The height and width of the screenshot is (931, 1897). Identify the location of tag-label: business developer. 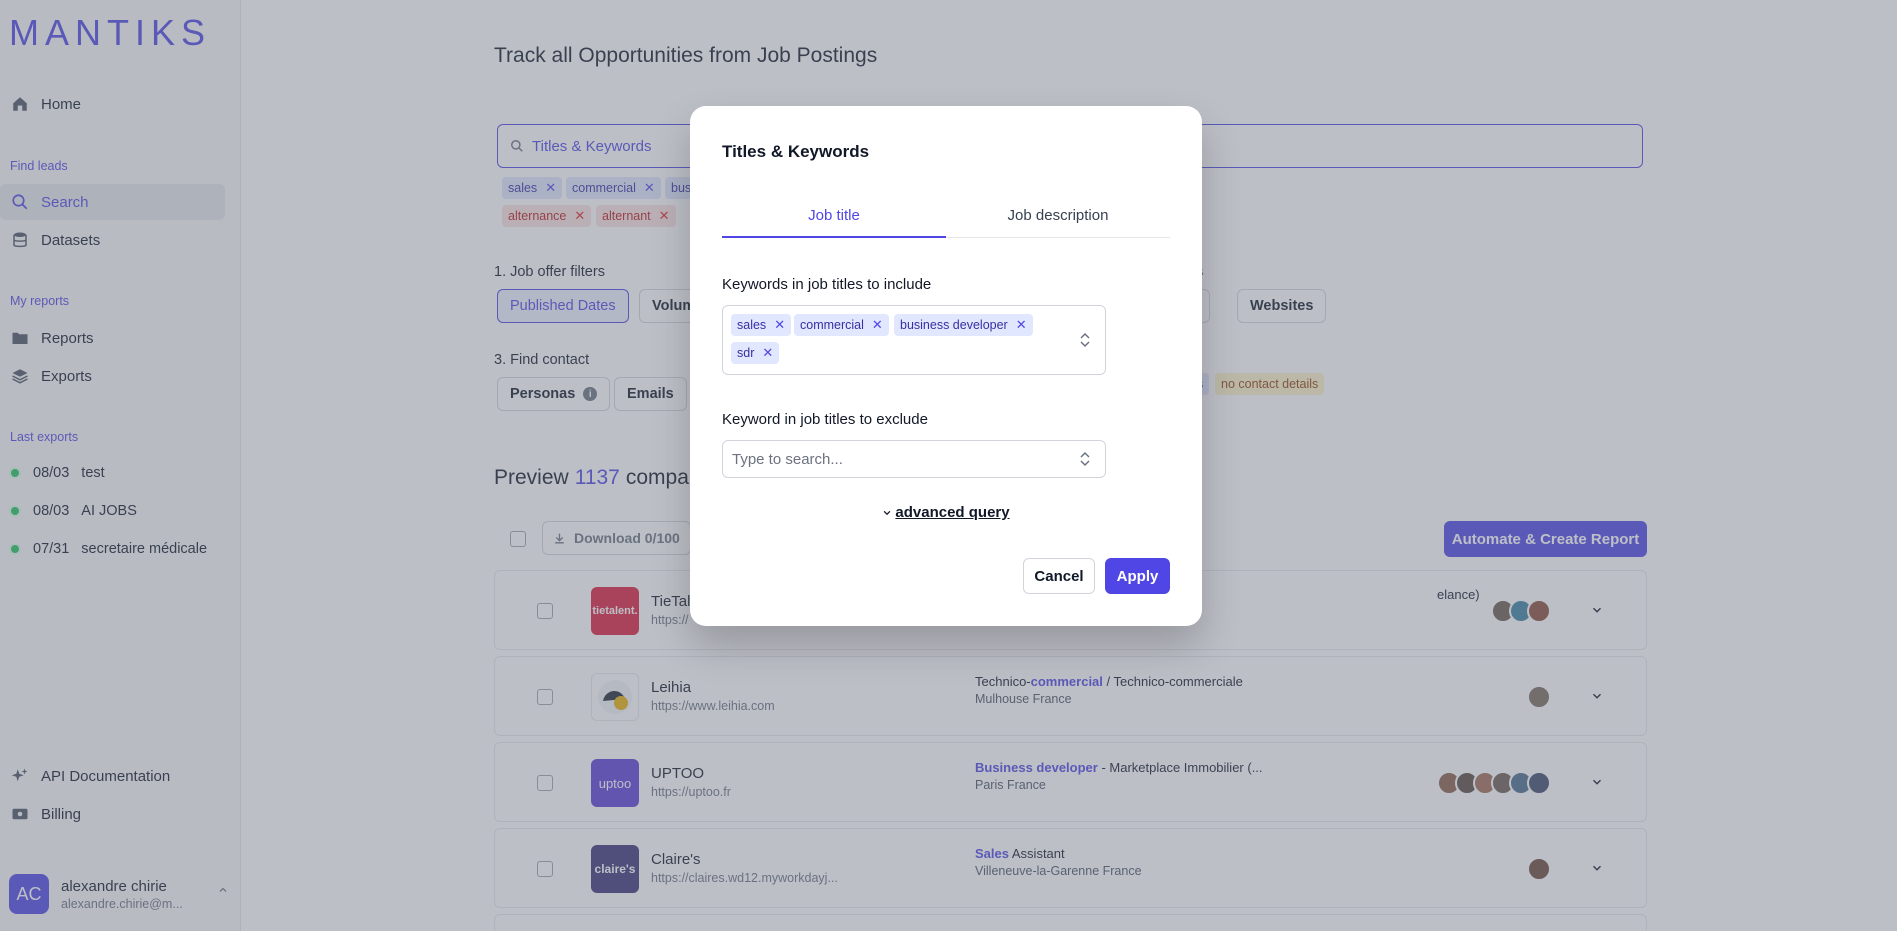
(954, 325).